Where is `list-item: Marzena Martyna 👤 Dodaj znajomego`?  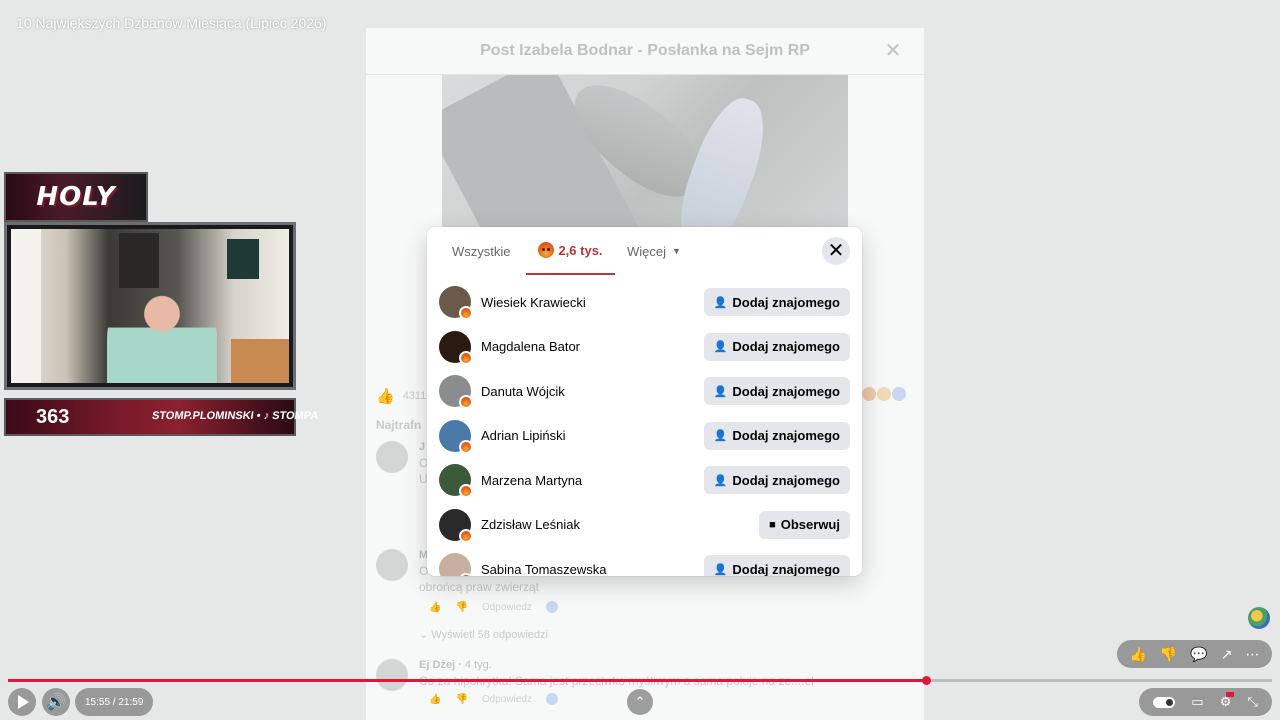
list-item: Marzena Martyna 👤 Dodaj znajomego is located at coordinates (644, 480).